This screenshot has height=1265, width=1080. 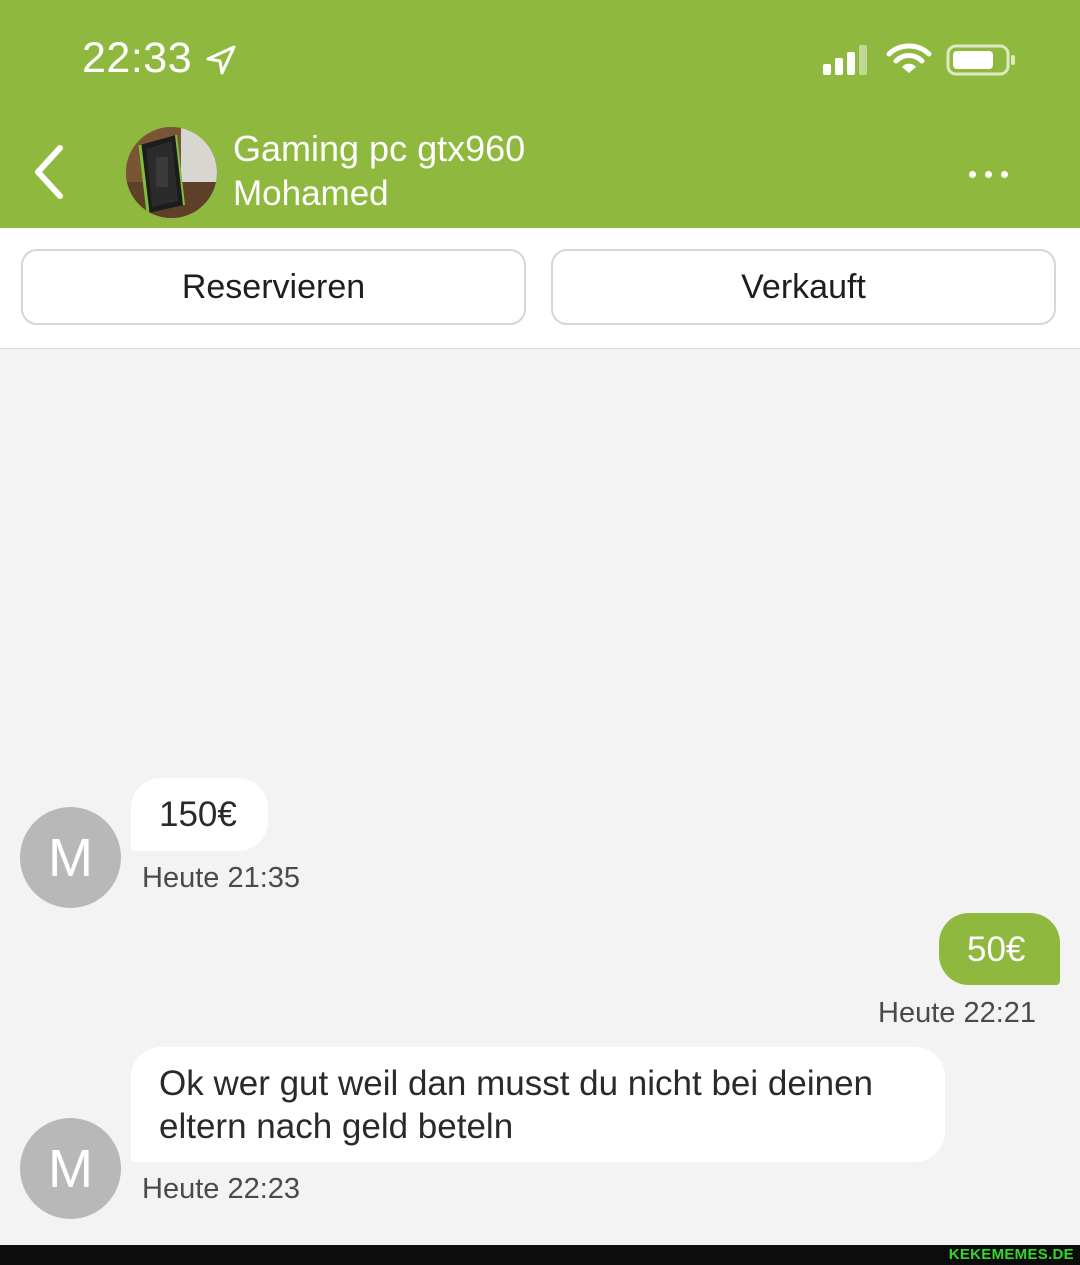 What do you see at coordinates (221, 60) in the screenshot?
I see `location-arrow-icon` at bounding box center [221, 60].